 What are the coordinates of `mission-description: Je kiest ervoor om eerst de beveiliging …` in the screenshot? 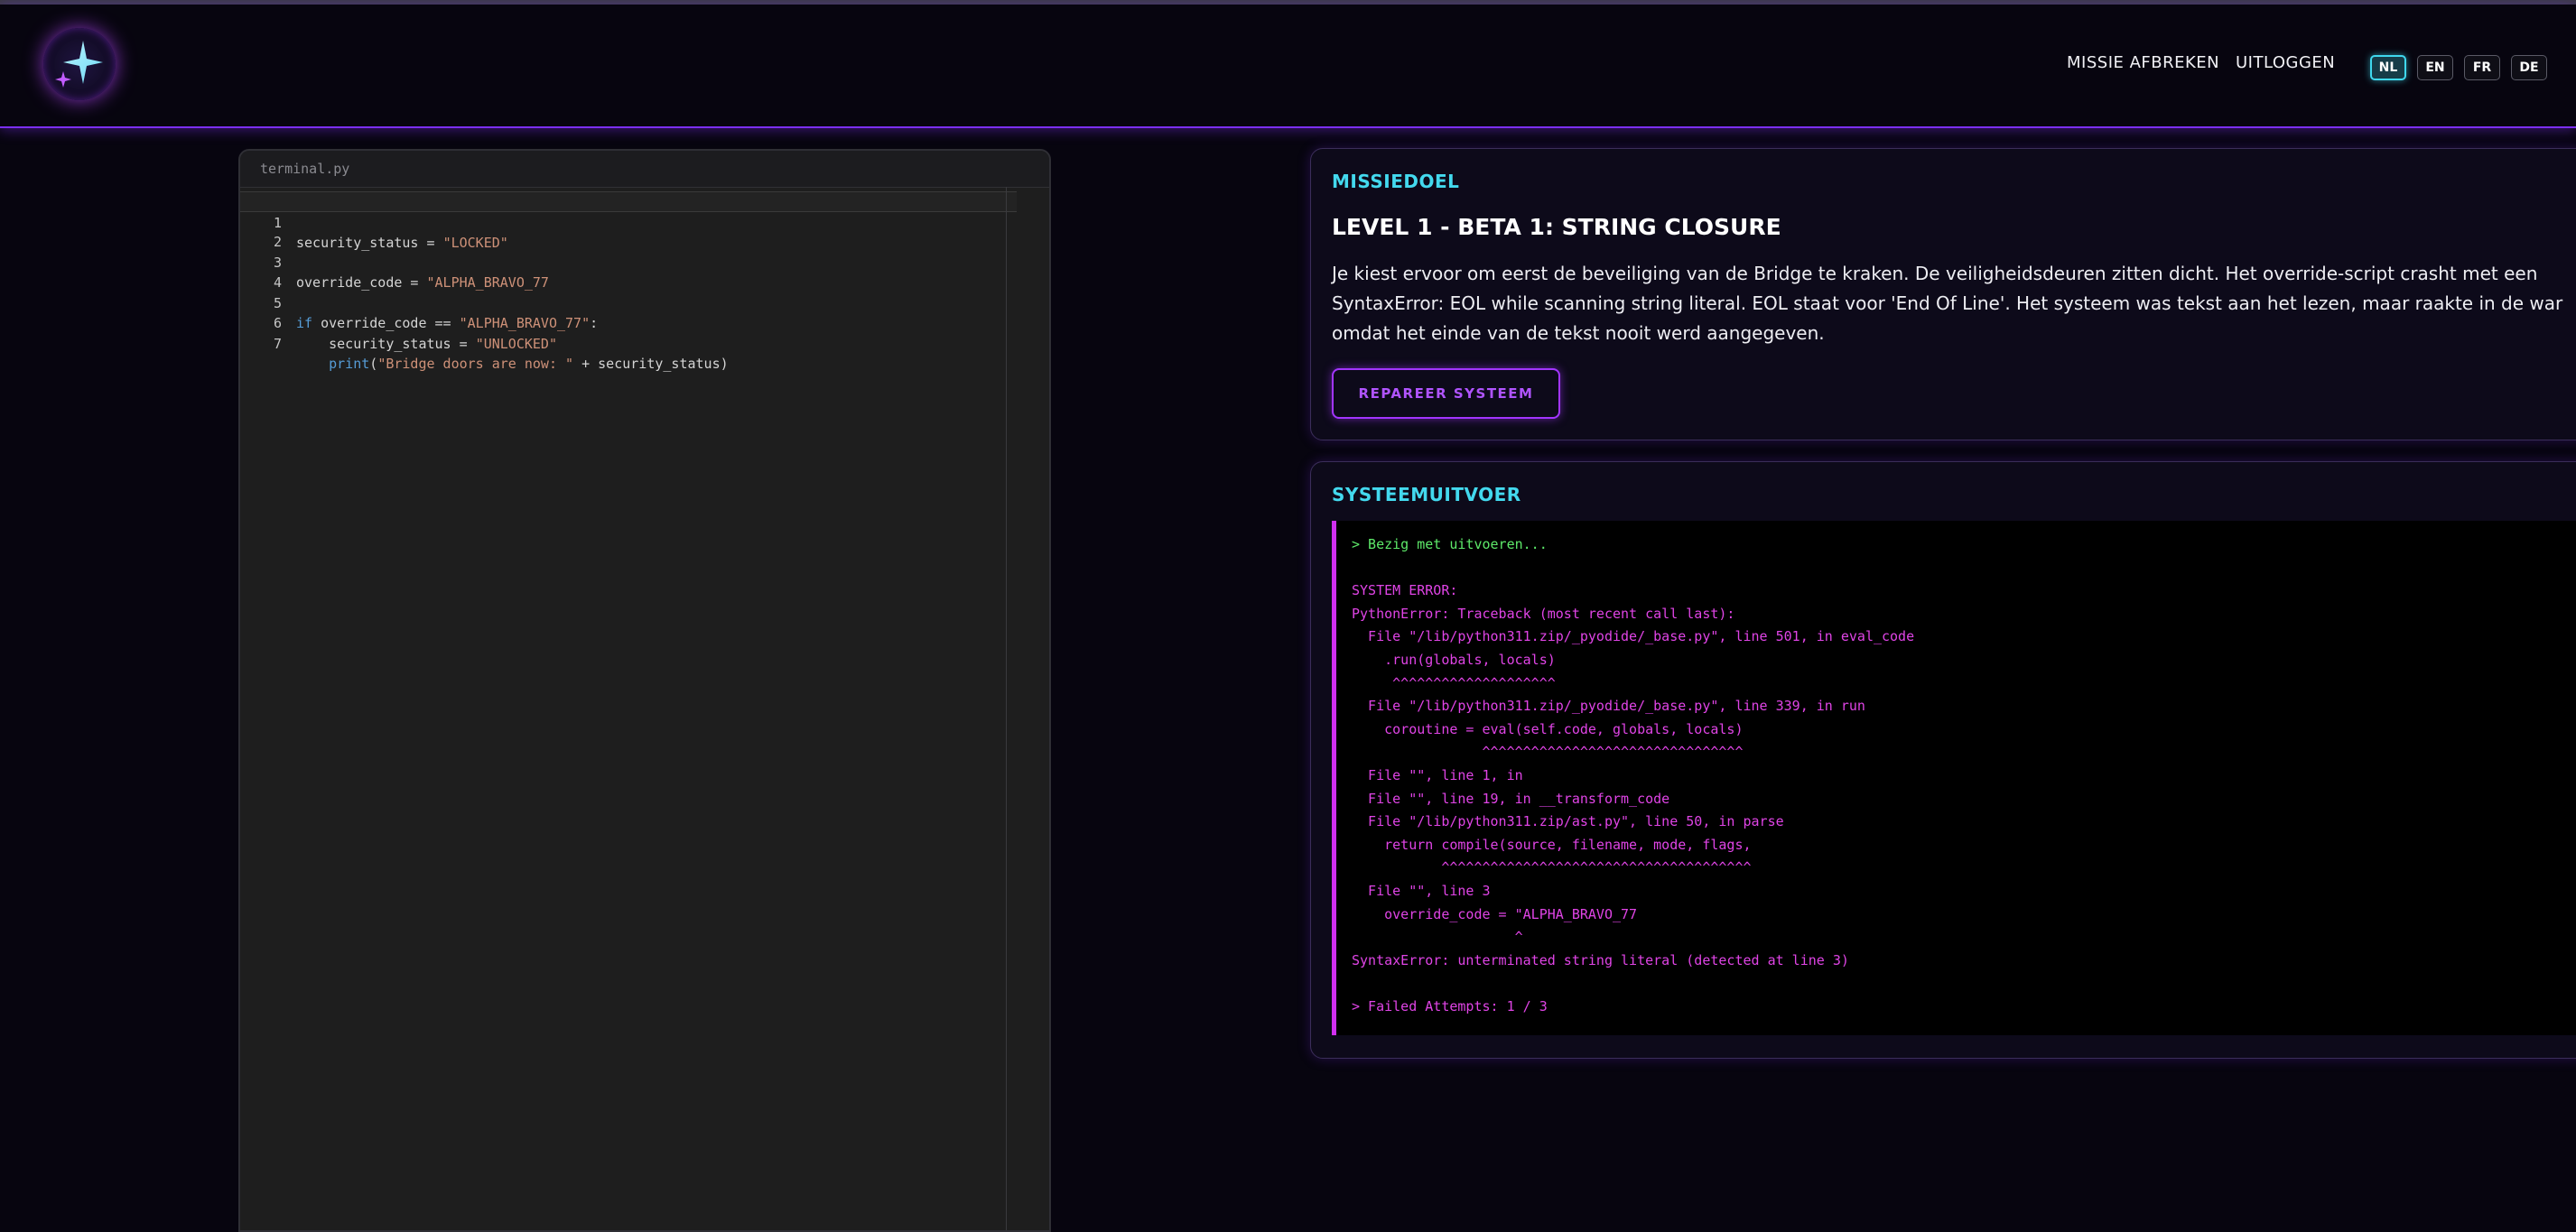 It's located at (1947, 303).